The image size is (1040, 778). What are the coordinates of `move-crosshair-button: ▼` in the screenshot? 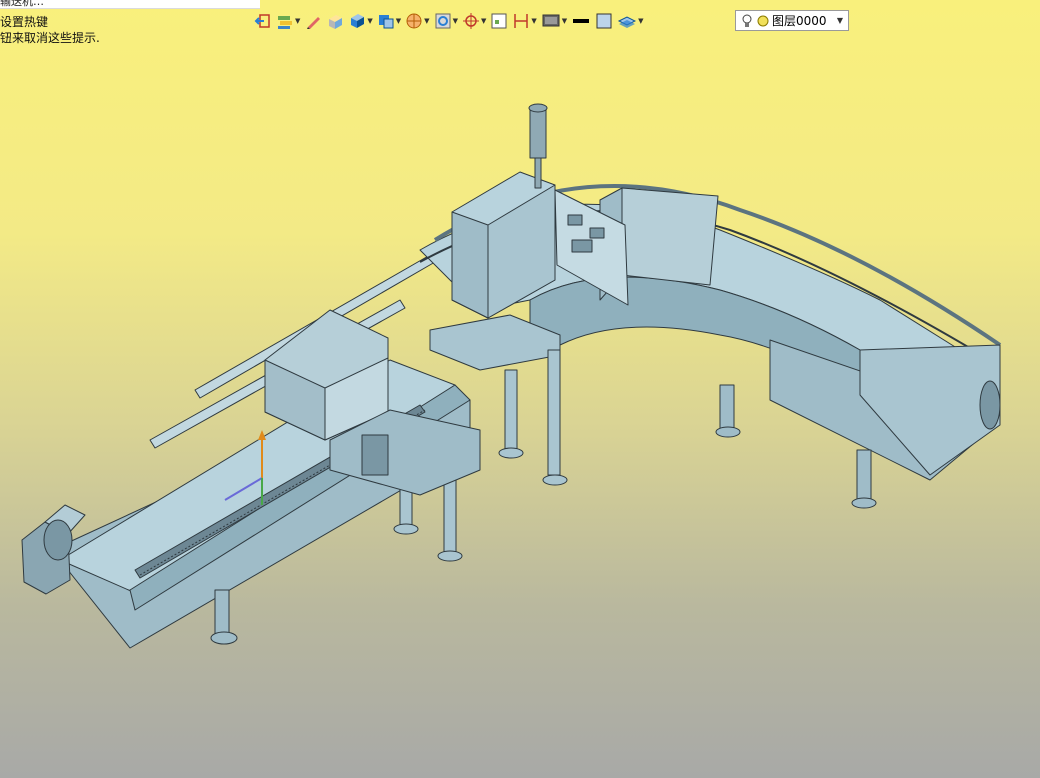 It's located at (474, 21).